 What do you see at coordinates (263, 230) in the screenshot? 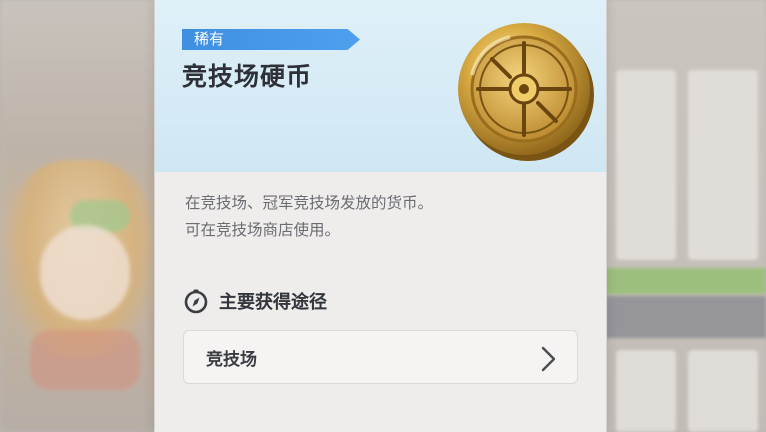
I see `description-line: 可在竞技场商店使用。` at bounding box center [263, 230].